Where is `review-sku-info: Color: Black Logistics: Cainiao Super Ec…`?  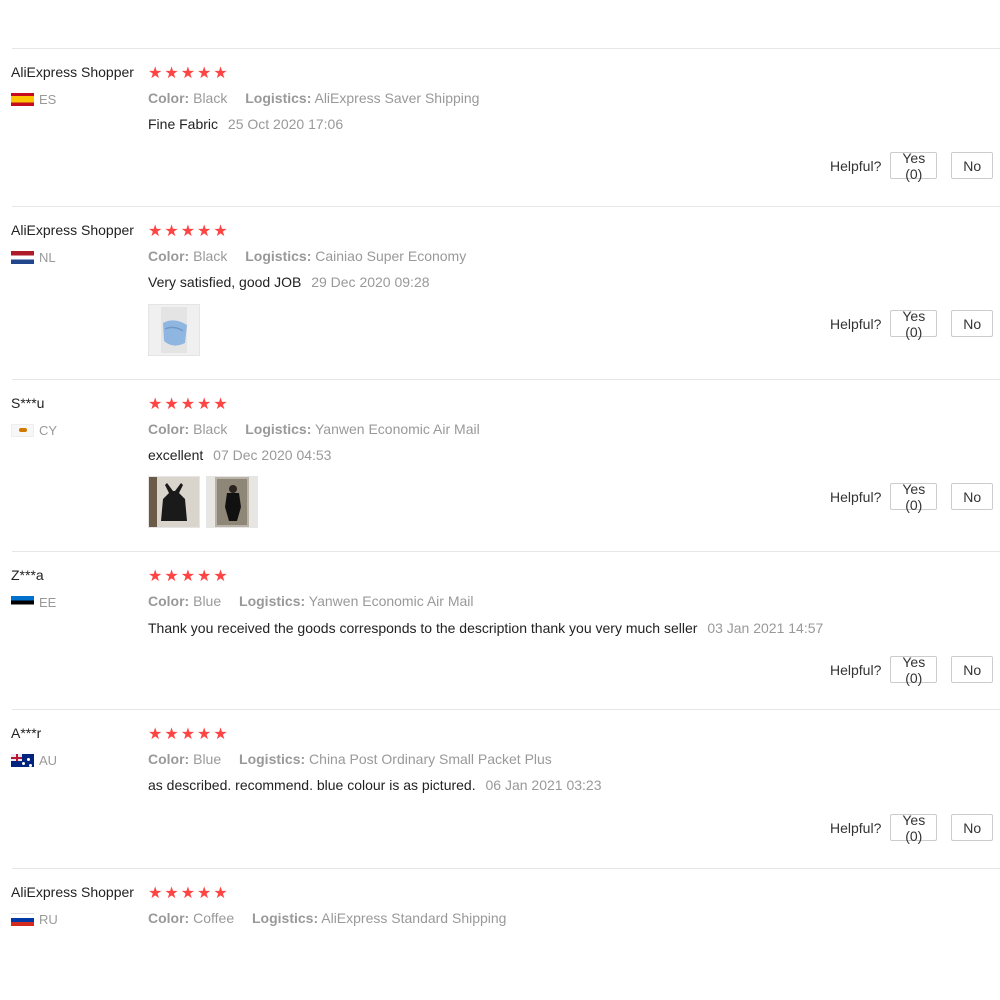 review-sku-info: Color: Black Logistics: Cainiao Super Ec… is located at coordinates (307, 256).